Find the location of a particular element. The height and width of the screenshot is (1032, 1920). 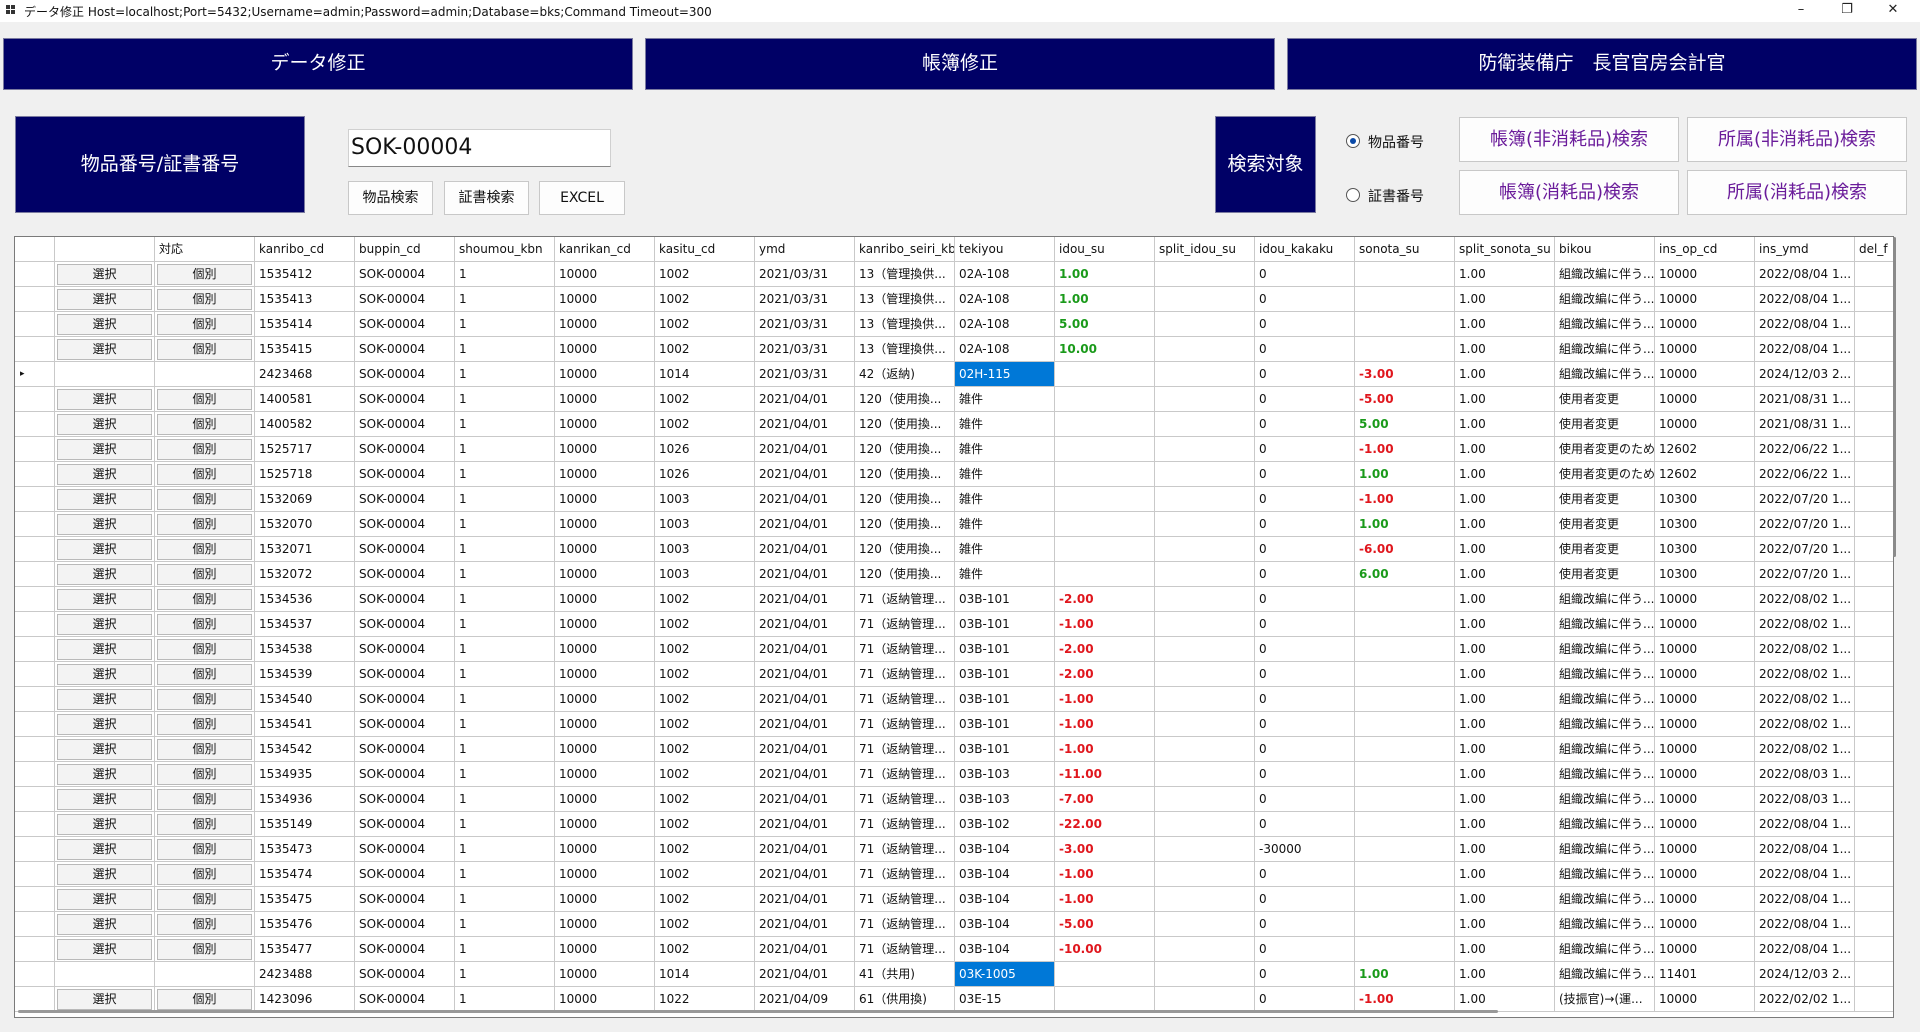

column-header-kanribo-cd: kanribo_cd is located at coordinates (305, 249).